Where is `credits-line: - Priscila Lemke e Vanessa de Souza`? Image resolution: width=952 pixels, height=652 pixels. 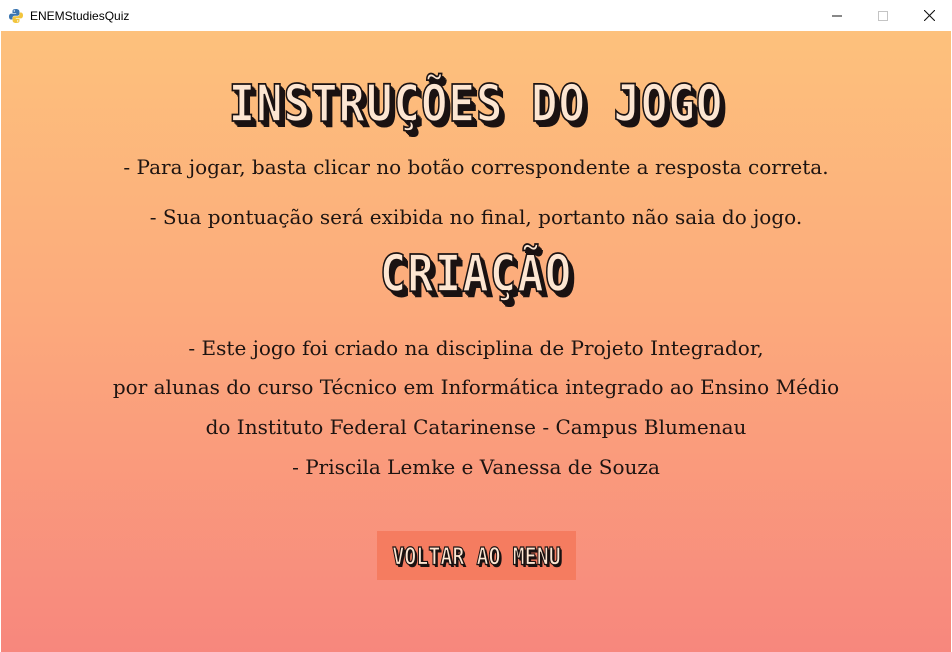
credits-line: - Priscila Lemke e Vanessa de Souza is located at coordinates (476, 467).